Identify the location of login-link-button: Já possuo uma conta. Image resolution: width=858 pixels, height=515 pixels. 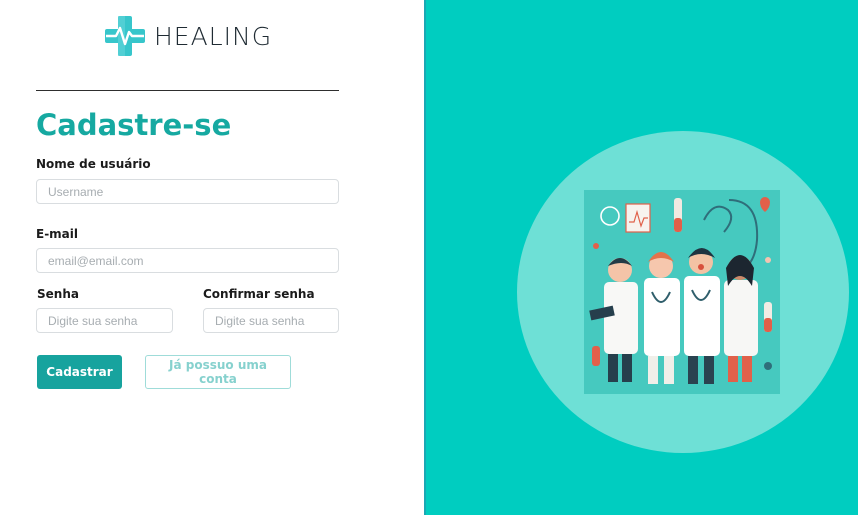
(218, 372).